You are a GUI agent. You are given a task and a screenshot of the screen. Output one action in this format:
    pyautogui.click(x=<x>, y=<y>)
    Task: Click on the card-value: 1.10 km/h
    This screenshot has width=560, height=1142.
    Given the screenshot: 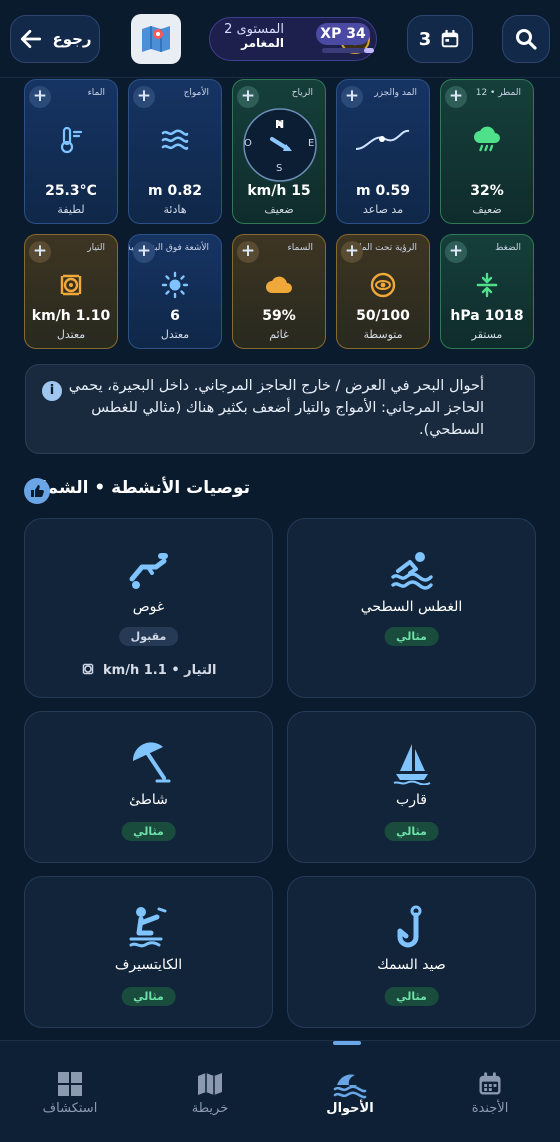 What is the action you would take?
    pyautogui.click(x=71, y=316)
    